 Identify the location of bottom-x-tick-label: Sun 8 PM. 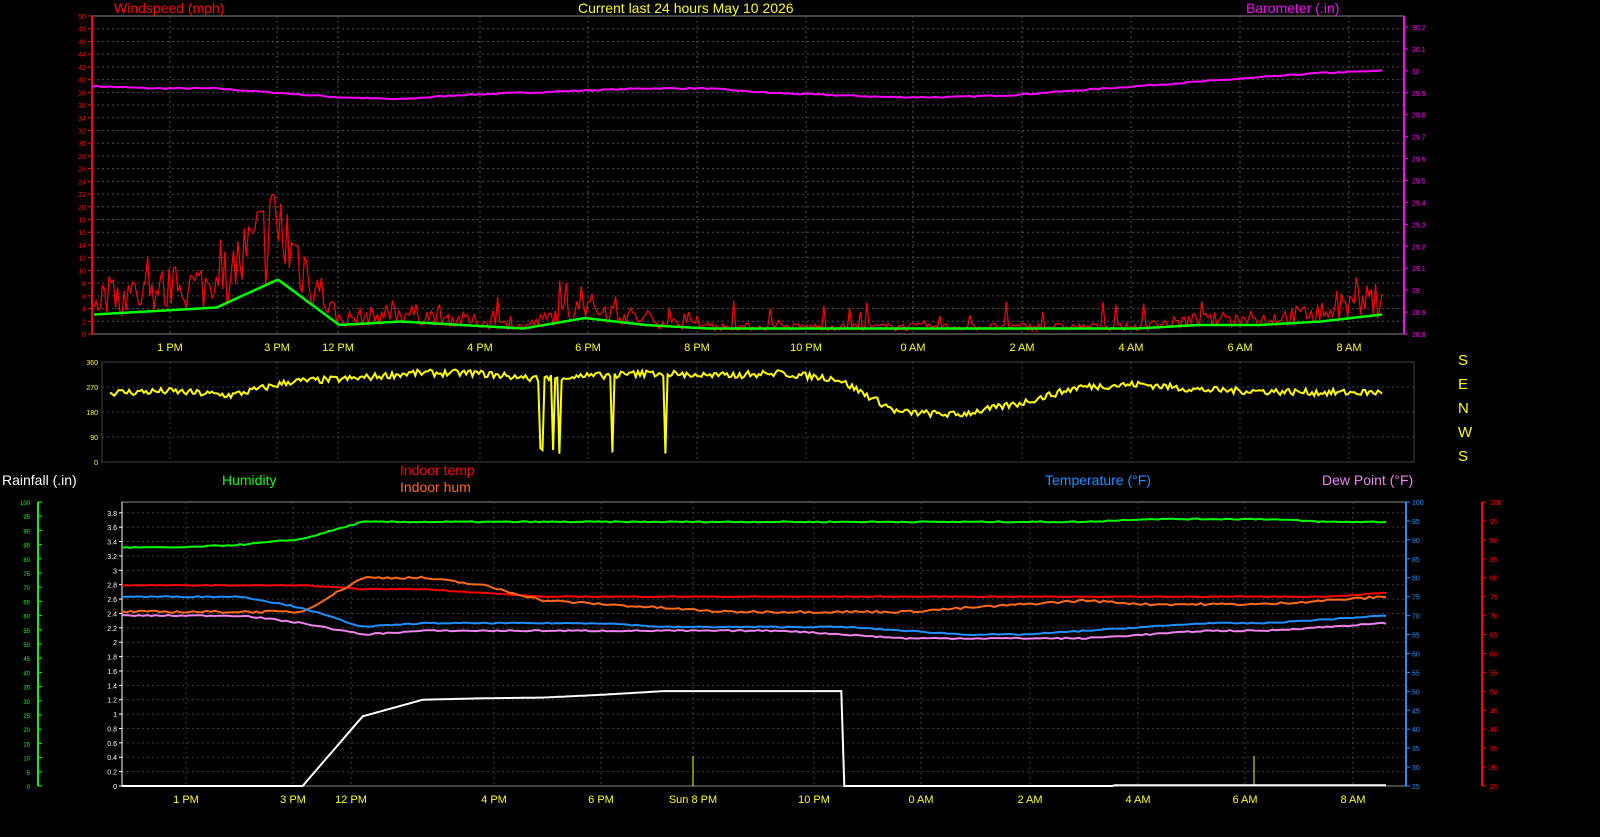
(693, 800).